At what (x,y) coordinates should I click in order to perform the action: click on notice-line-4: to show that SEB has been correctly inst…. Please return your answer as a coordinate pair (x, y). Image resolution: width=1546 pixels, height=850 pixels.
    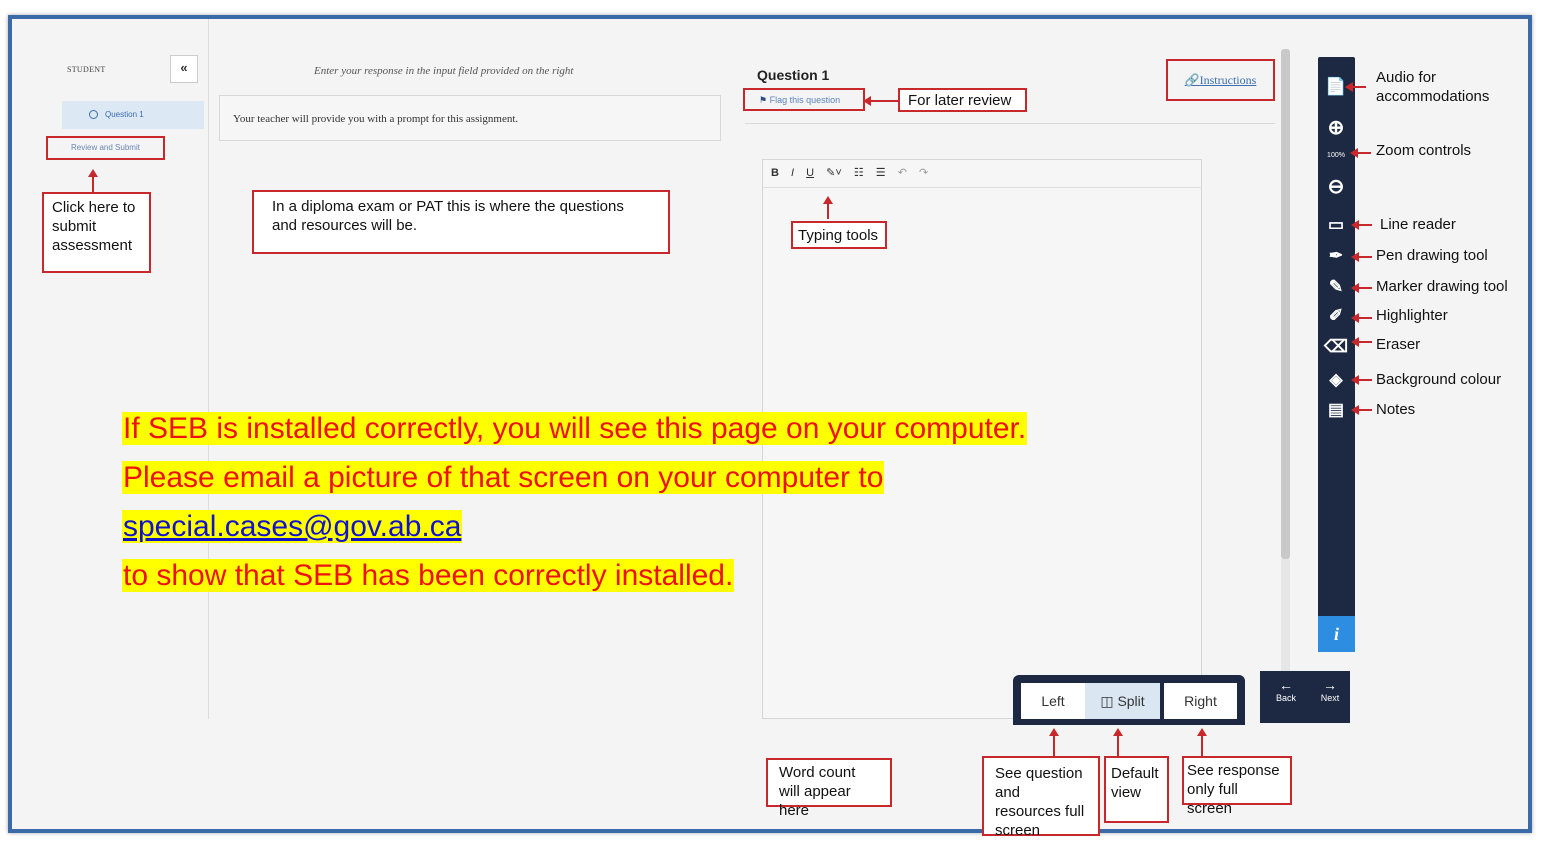
    Looking at the image, I should click on (428, 575).